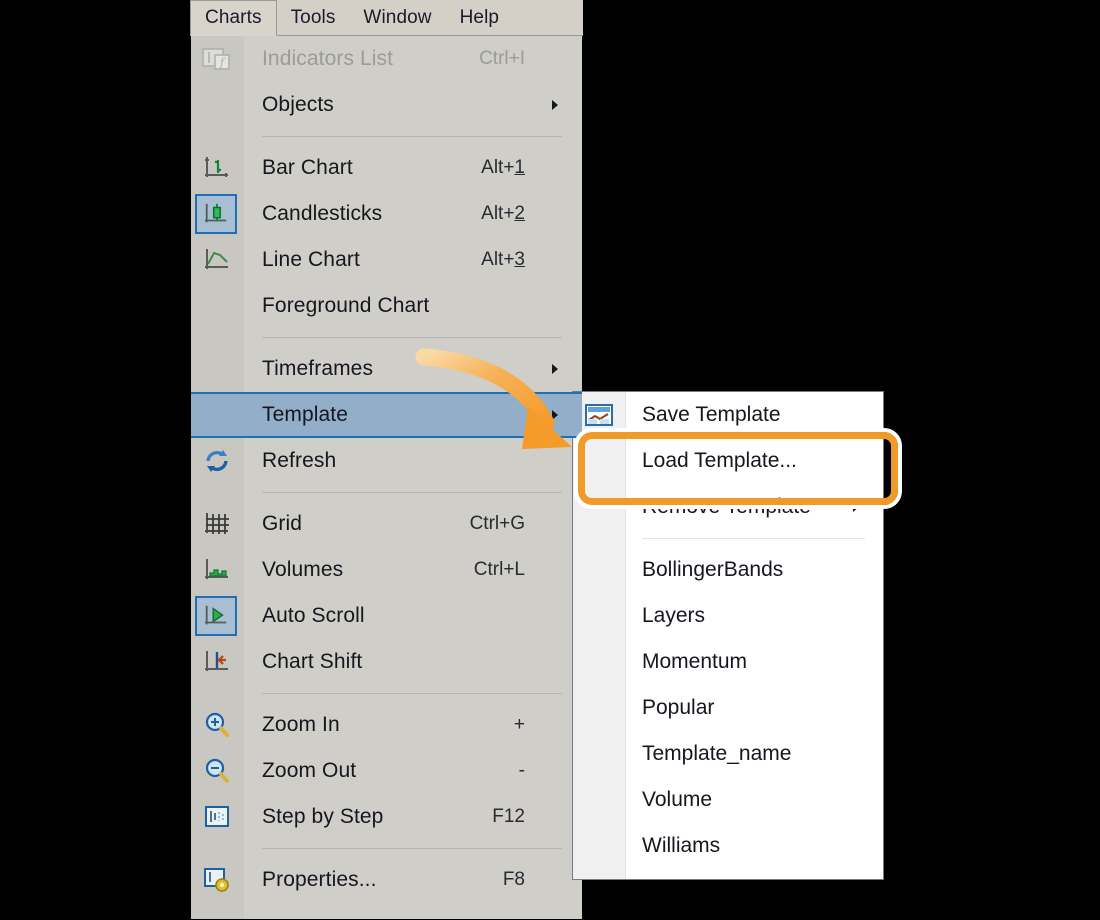 The height and width of the screenshot is (920, 1100). Describe the element at coordinates (499, 569) in the screenshot. I see `menu-item-accelerator: Ctrl+L` at that location.